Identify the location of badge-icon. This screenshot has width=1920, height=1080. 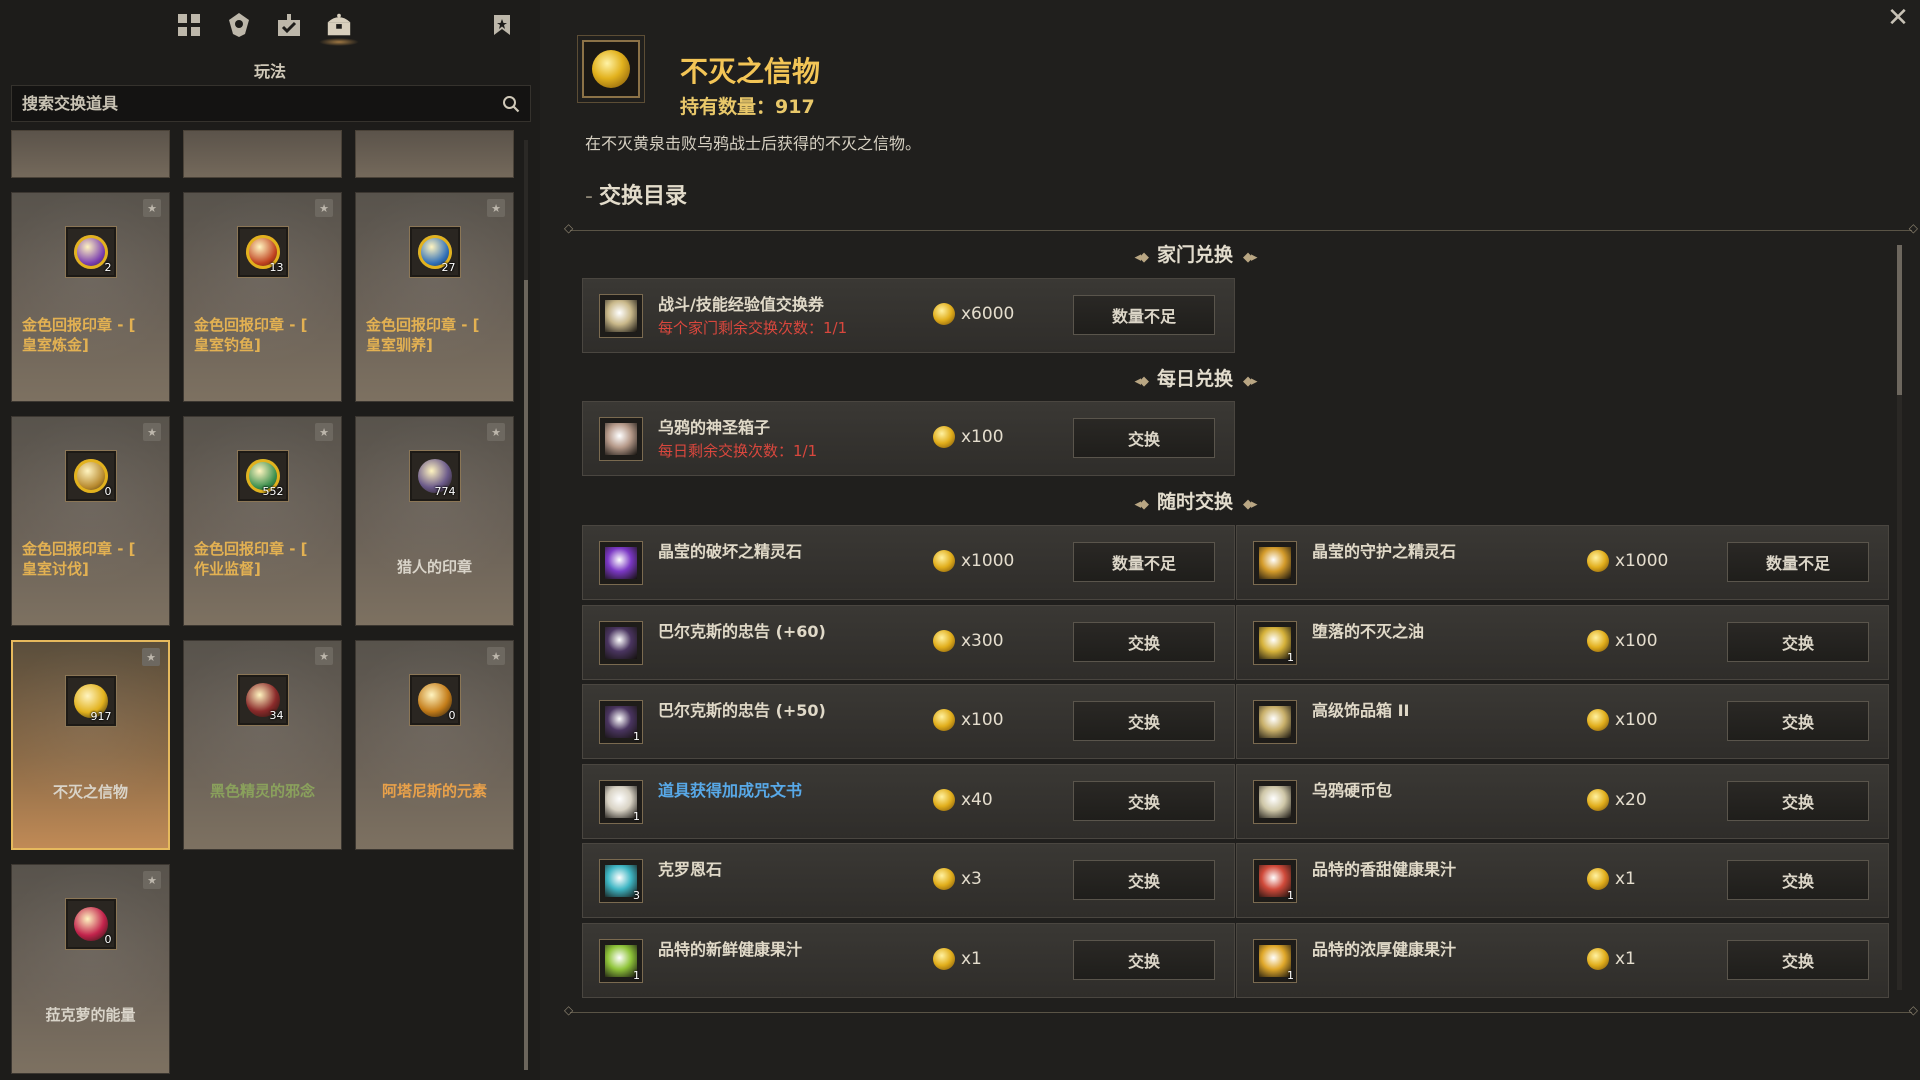
(239, 25).